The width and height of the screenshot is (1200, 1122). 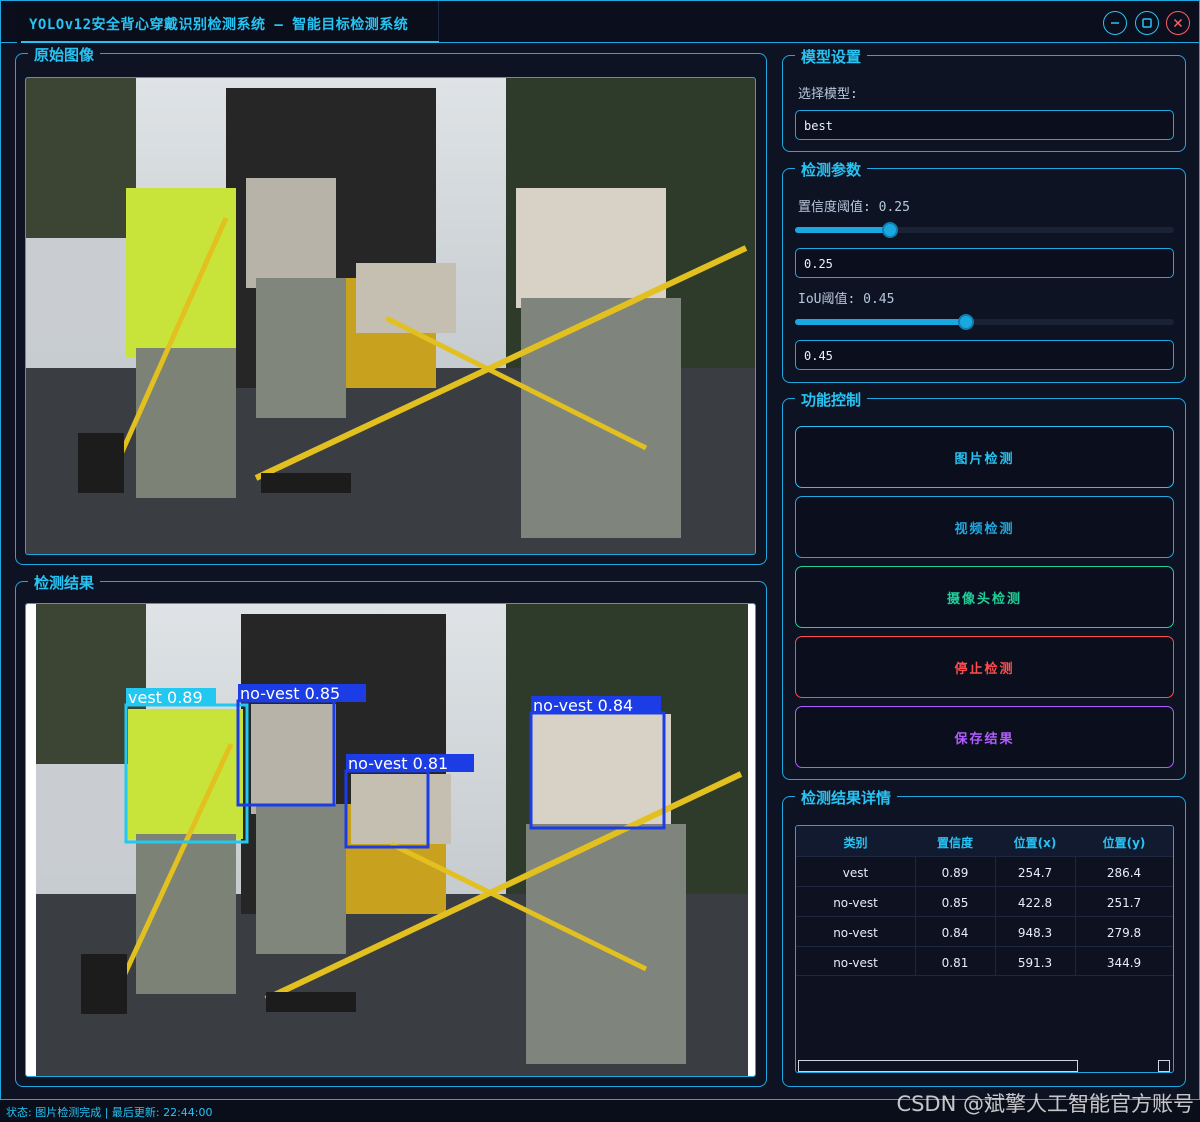 I want to click on maximize-icon, so click(x=1147, y=23).